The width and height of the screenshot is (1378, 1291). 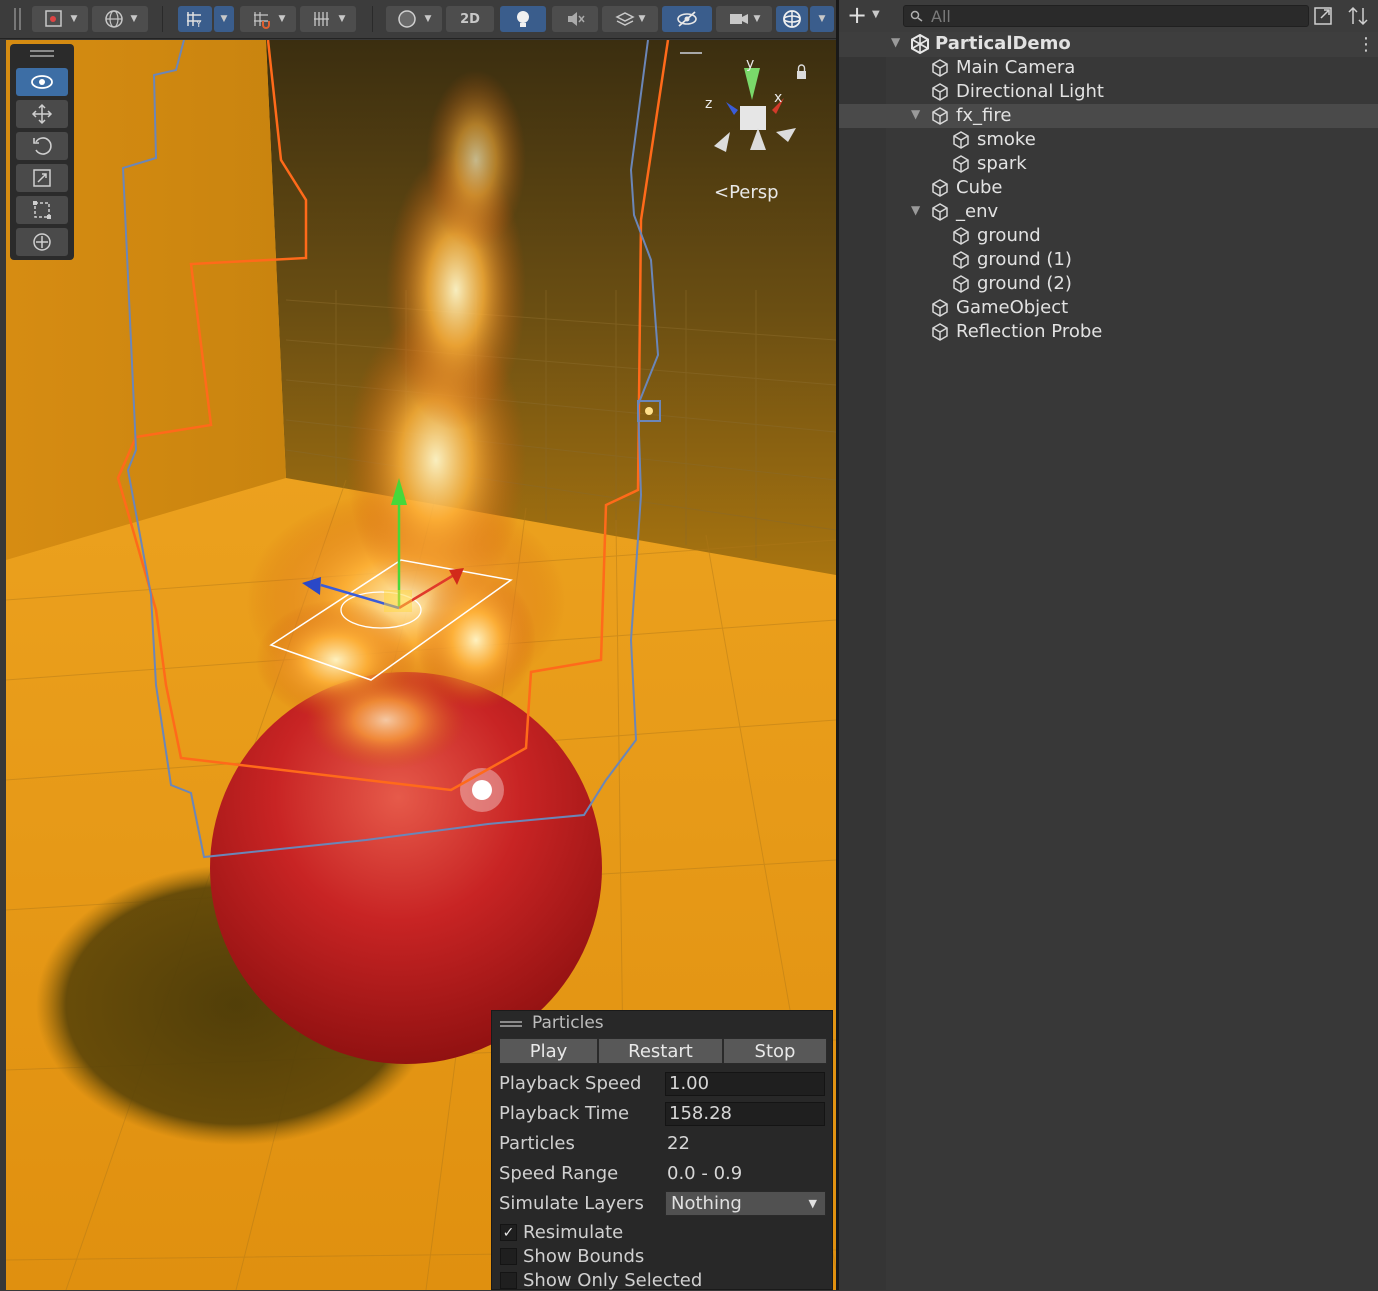 What do you see at coordinates (508, 1280) in the screenshot?
I see `show-only-selected-checkbox` at bounding box center [508, 1280].